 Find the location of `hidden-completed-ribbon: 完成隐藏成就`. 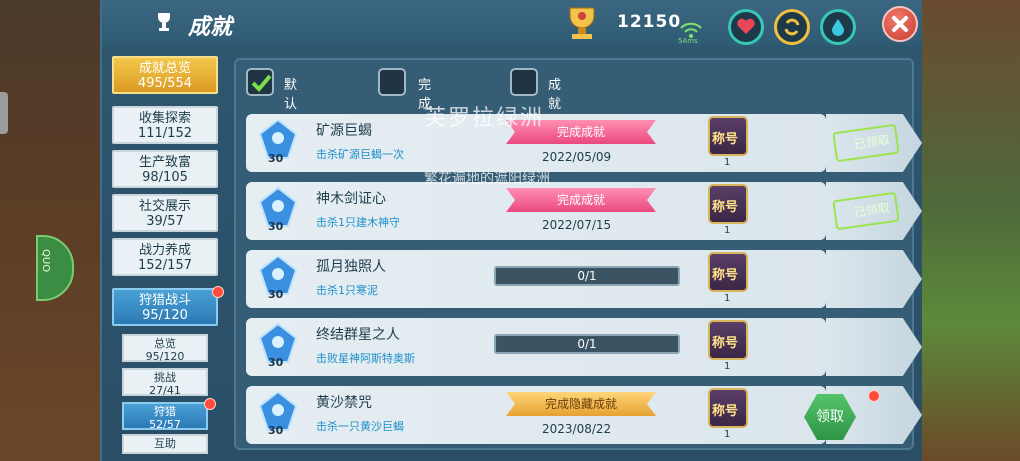

hidden-completed-ribbon: 完成隐藏成就 is located at coordinates (581, 404).